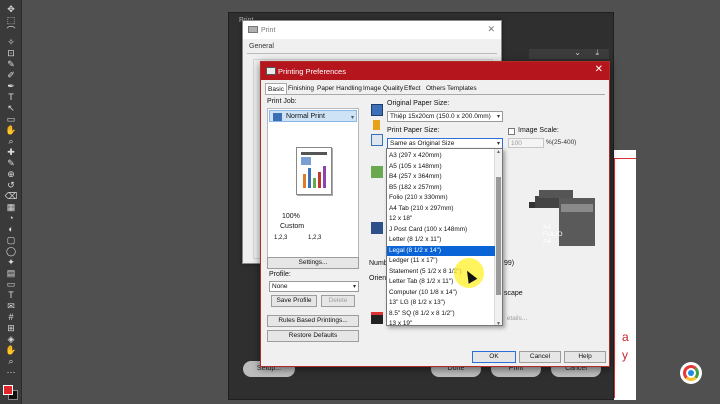 This screenshot has height=404, width=720. I want to click on printer-icon, so click(253, 29).